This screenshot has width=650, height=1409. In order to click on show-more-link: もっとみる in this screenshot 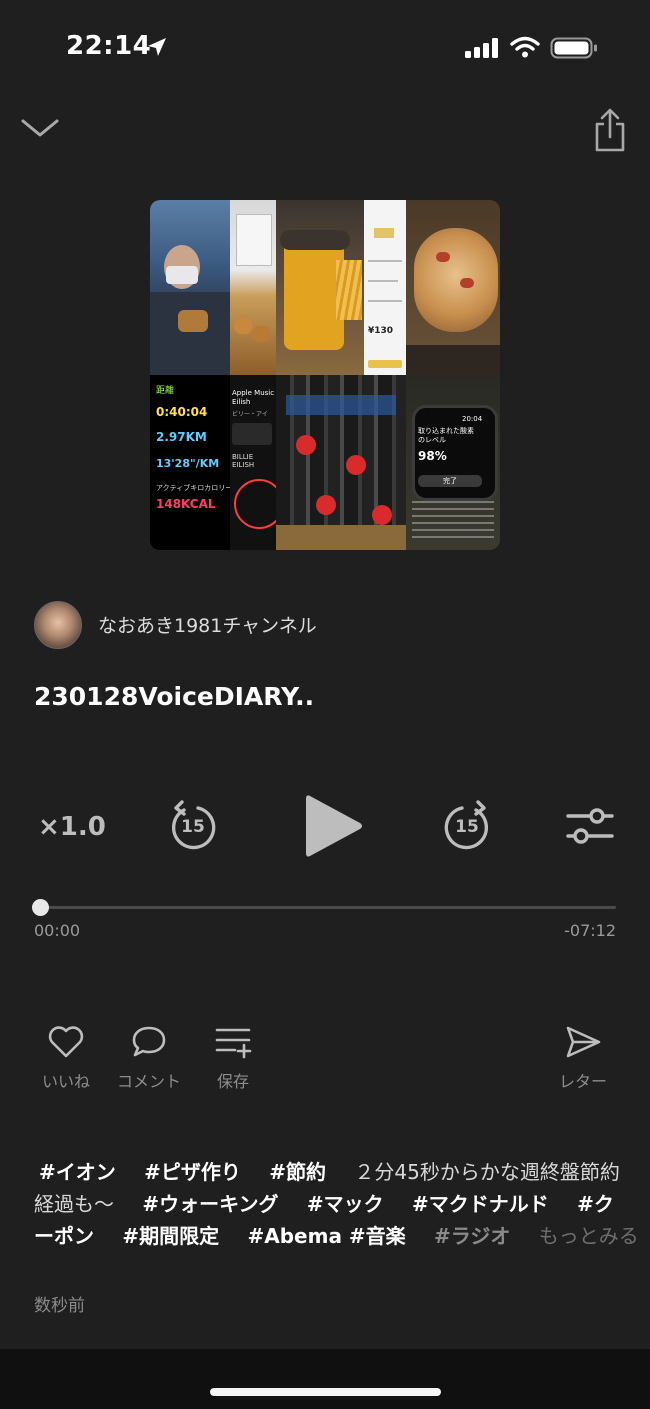, I will do `click(589, 1236)`.